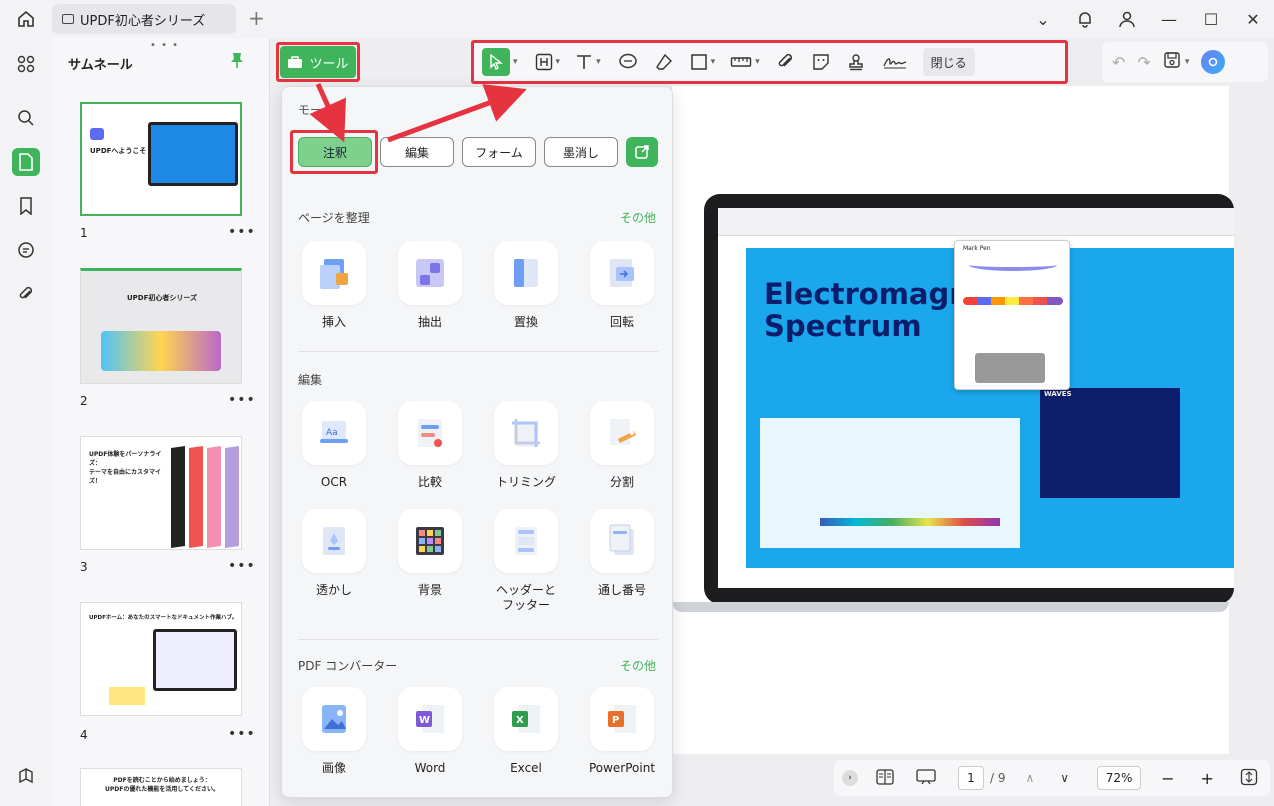  What do you see at coordinates (328, 112) in the screenshot?
I see `red-arrow-down` at bounding box center [328, 112].